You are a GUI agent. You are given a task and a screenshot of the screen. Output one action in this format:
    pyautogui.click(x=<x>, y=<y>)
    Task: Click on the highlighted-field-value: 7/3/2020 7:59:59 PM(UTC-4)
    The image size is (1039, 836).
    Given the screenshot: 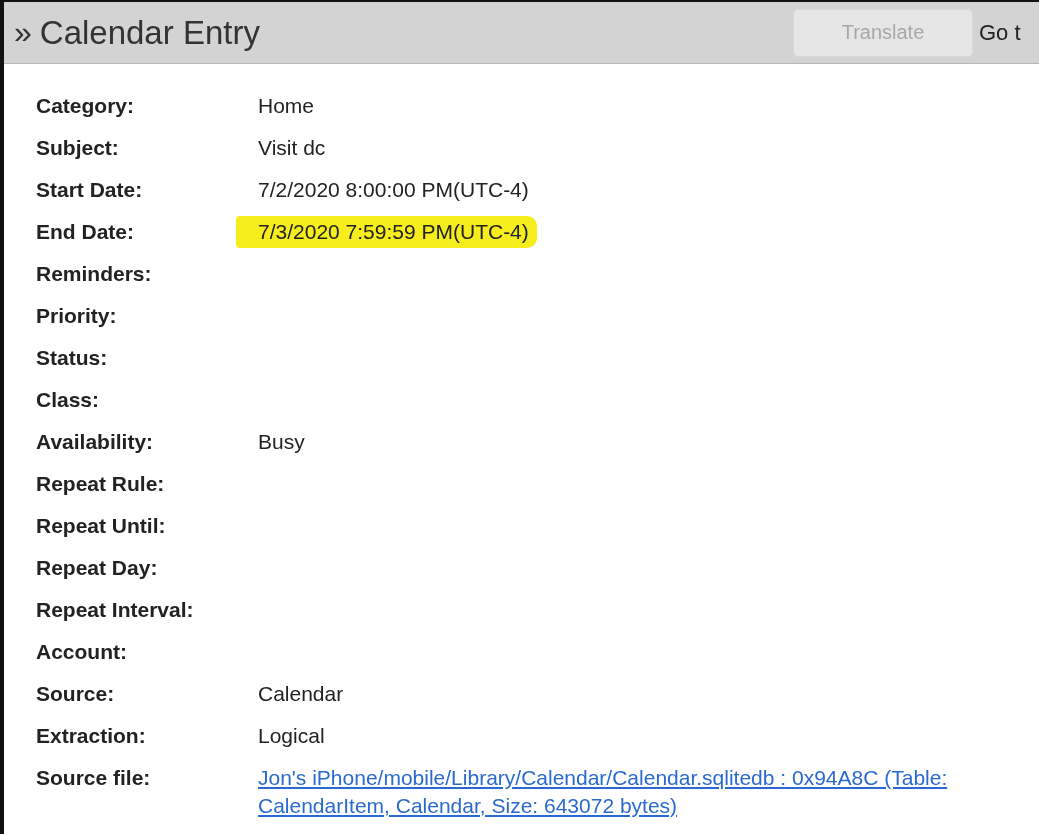 What is the action you would take?
    pyautogui.click(x=386, y=232)
    